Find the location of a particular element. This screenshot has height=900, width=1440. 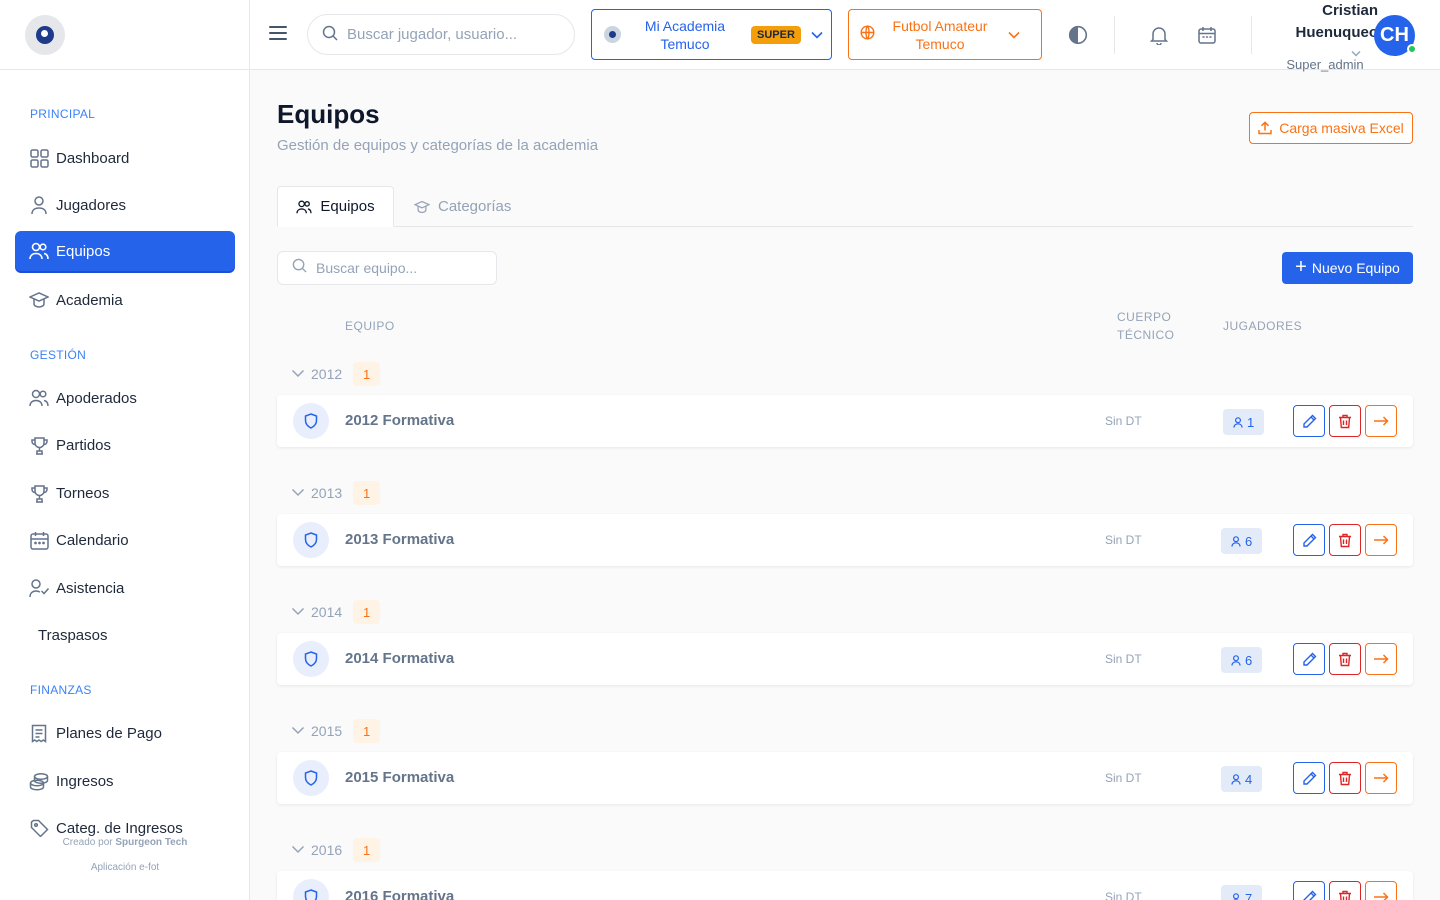

bulk-upload-excel-button: Carga masiva Excel is located at coordinates (1331, 128).